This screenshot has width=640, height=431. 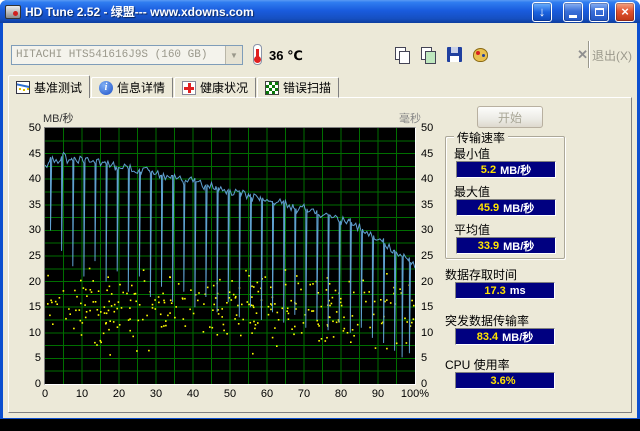 What do you see at coordinates (582, 54) in the screenshot?
I see `exit-x-icon: ✕` at bounding box center [582, 54].